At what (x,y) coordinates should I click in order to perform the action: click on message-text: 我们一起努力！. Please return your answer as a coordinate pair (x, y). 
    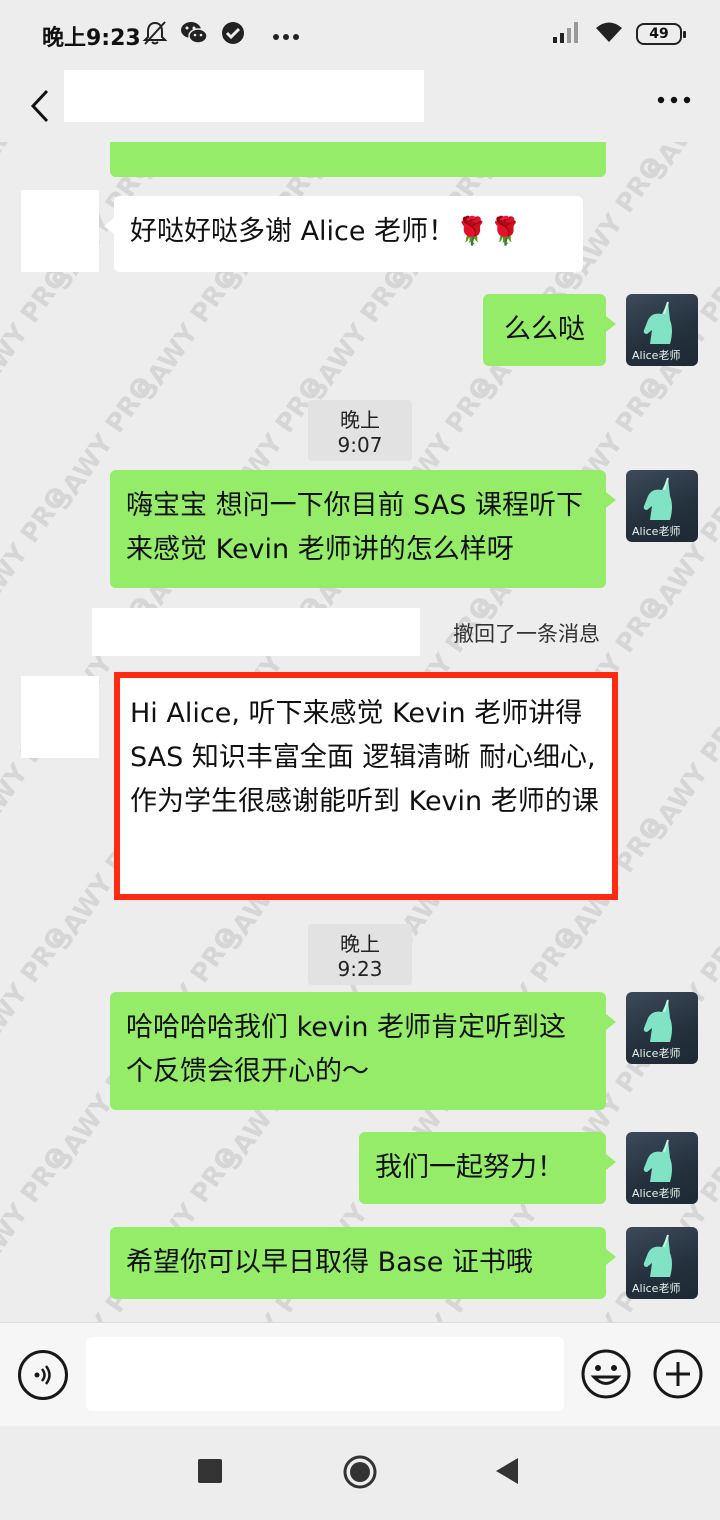
    Looking at the image, I should click on (469, 1167).